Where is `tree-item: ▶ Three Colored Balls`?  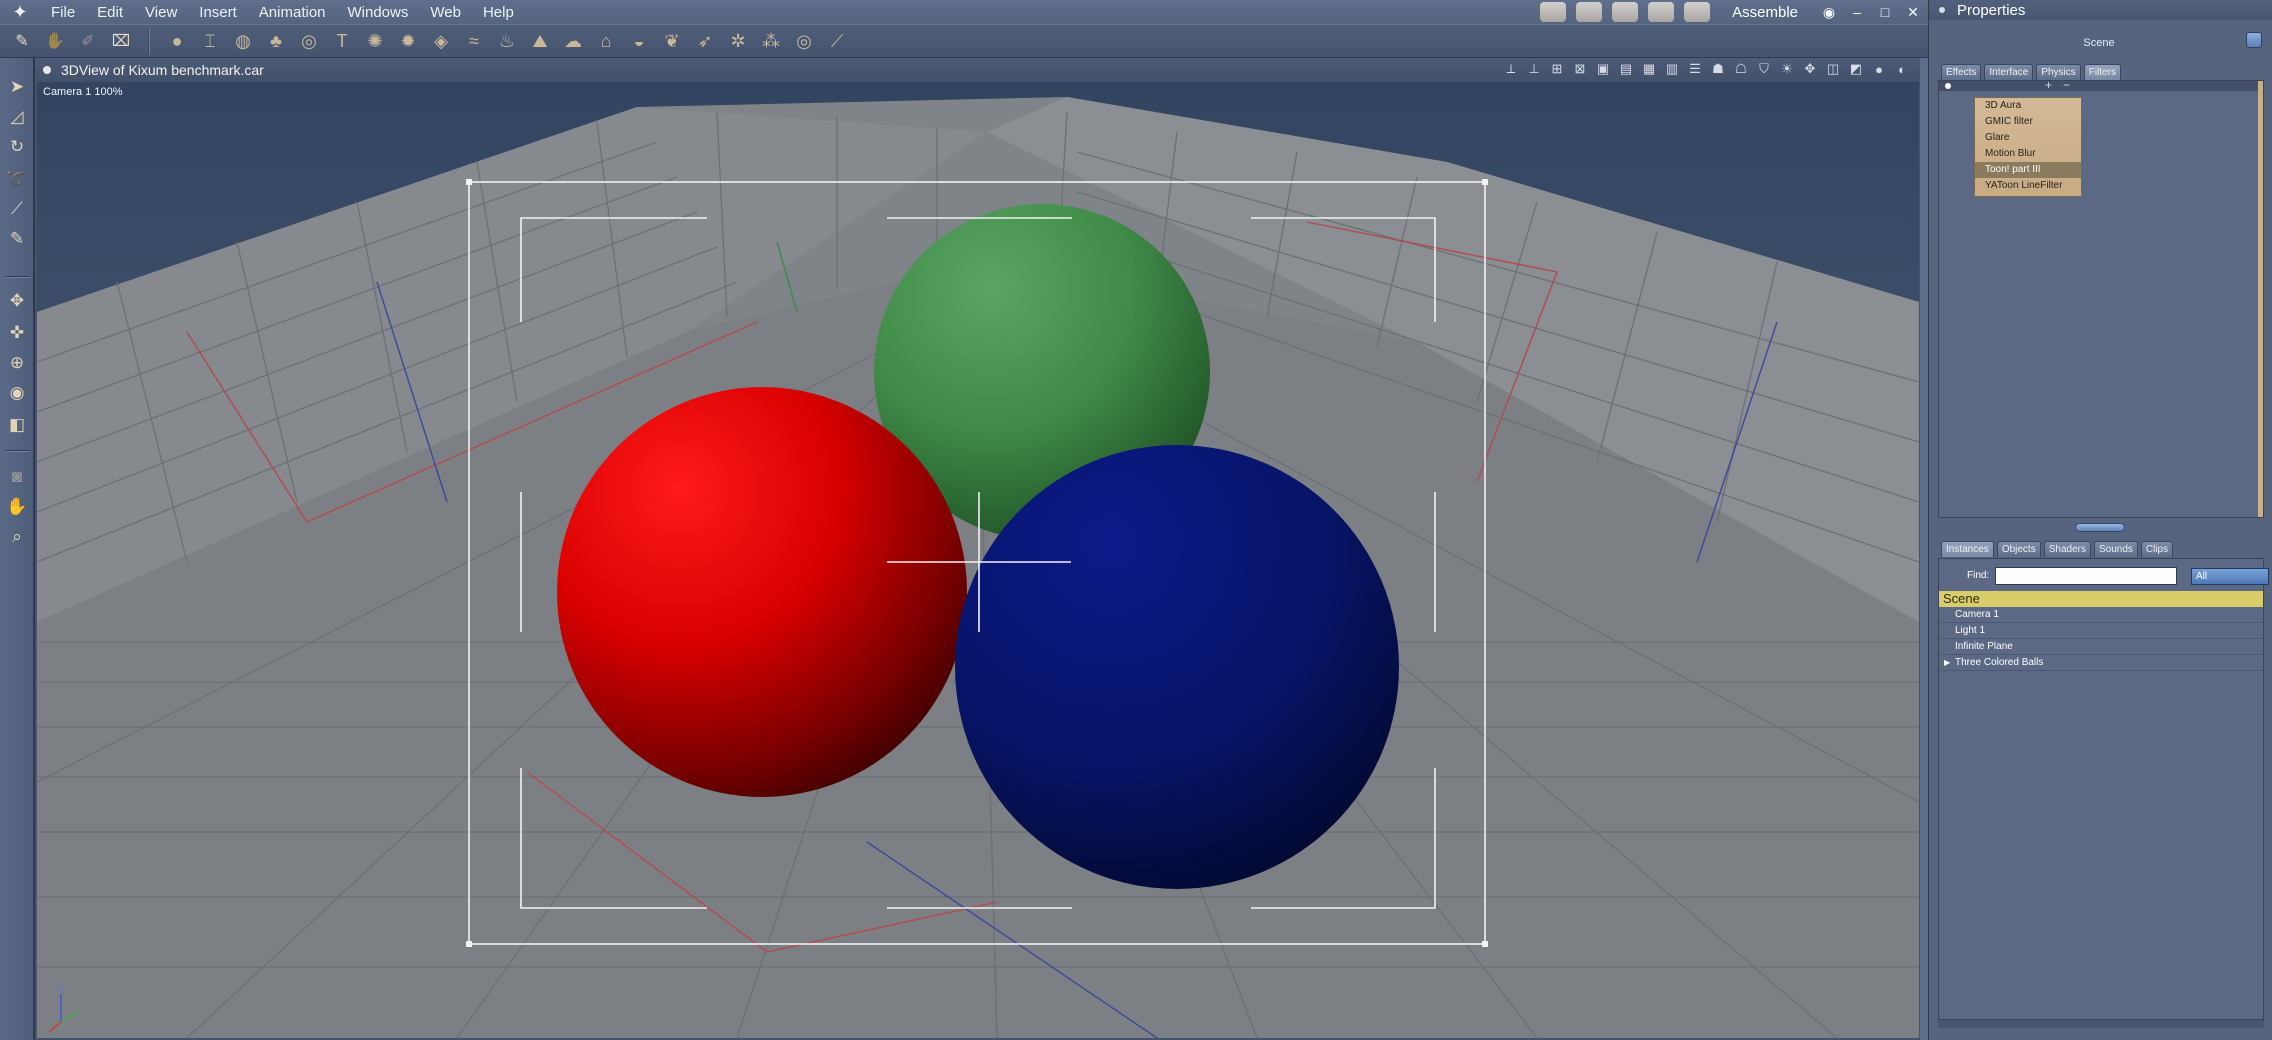
tree-item: ▶ Three Colored Balls is located at coordinates (2101, 663).